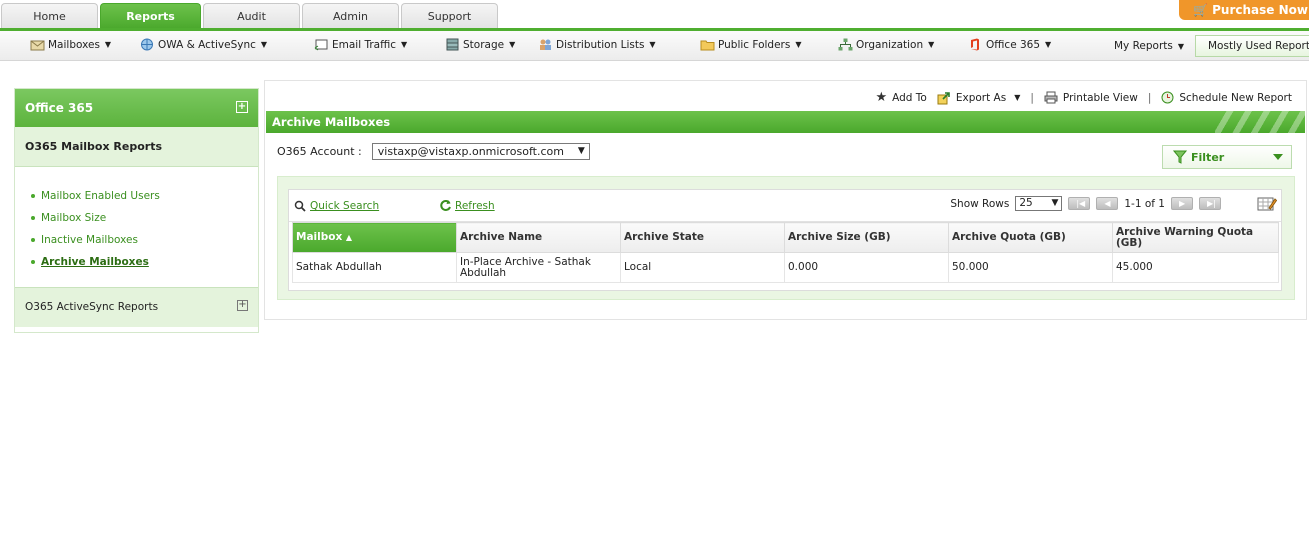  I want to click on schedule-new-report-button: Schedule New Report, so click(1226, 97).